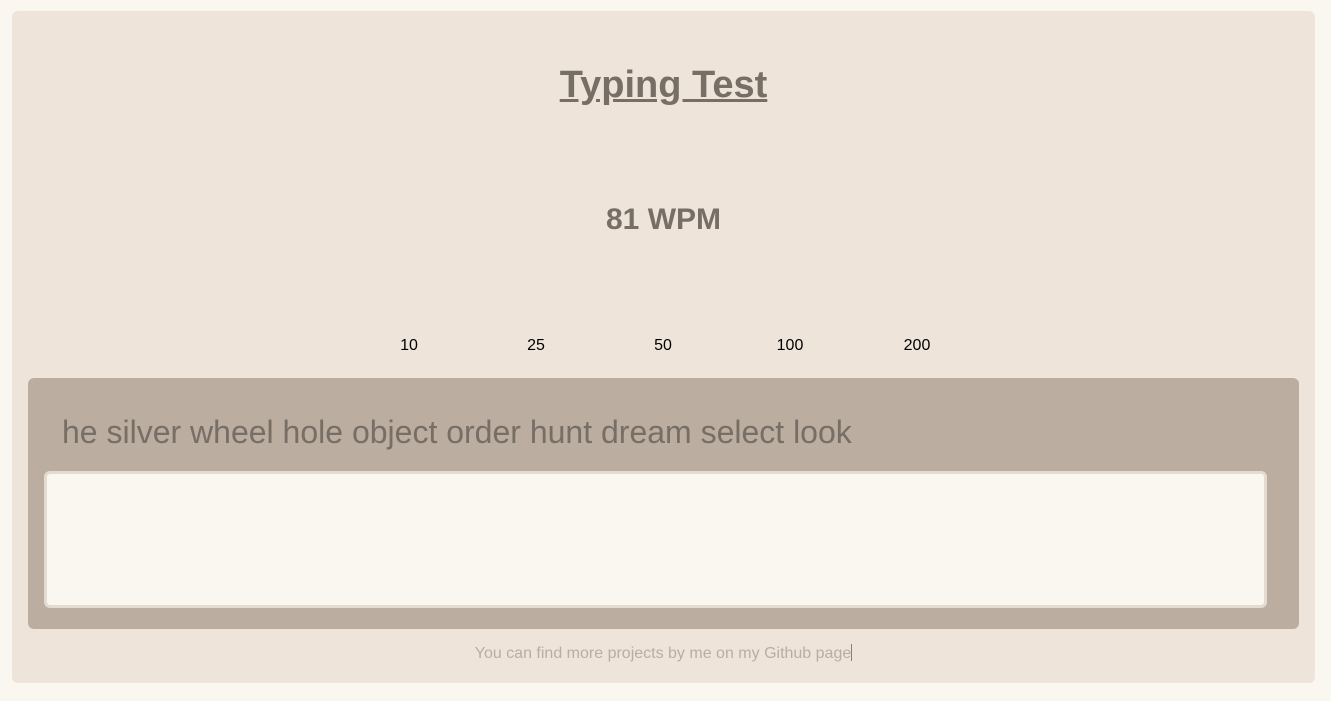  I want to click on word-count-option-10: 10, so click(409, 346).